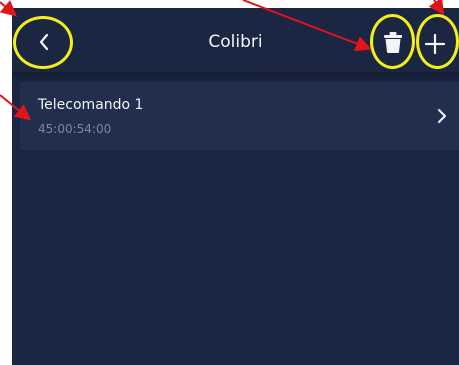  What do you see at coordinates (43, 42) in the screenshot?
I see `back-highlight-circle` at bounding box center [43, 42].